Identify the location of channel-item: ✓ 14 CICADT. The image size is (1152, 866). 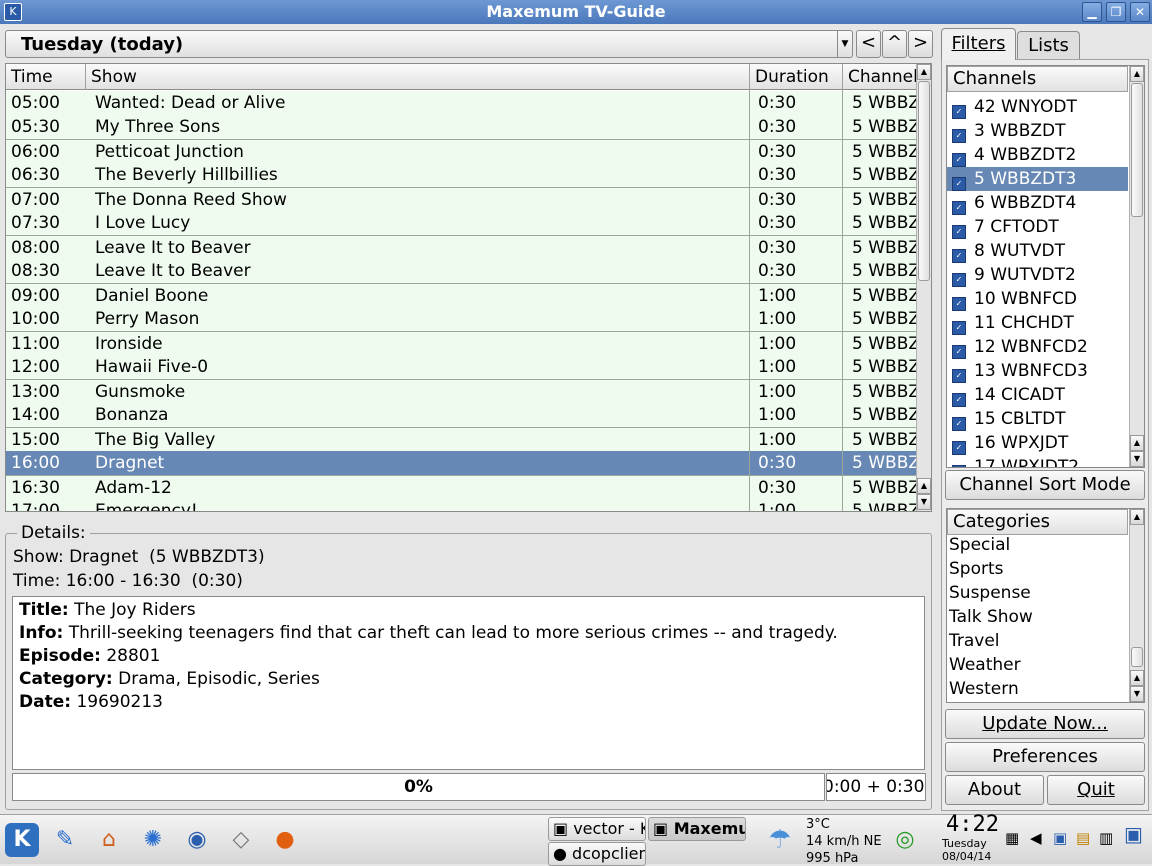
(1037, 395).